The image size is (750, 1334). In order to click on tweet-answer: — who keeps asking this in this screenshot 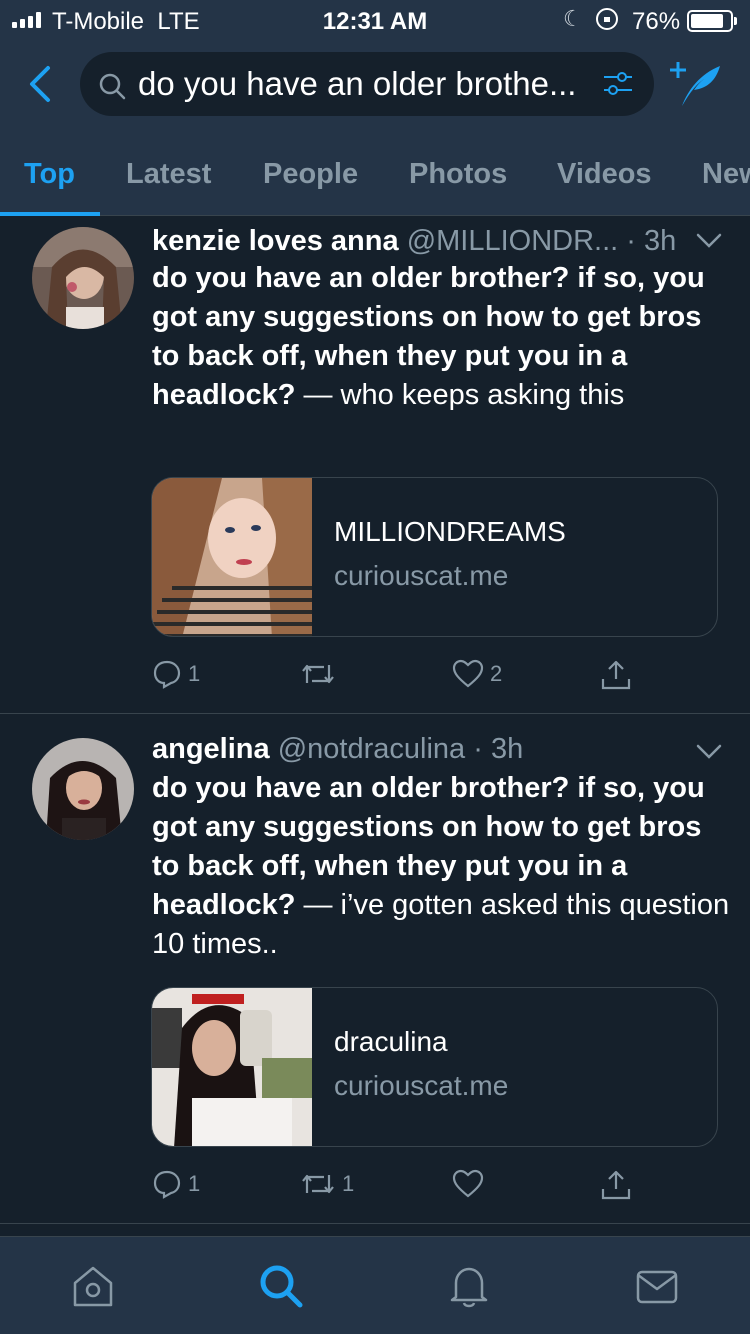, I will do `click(464, 395)`.